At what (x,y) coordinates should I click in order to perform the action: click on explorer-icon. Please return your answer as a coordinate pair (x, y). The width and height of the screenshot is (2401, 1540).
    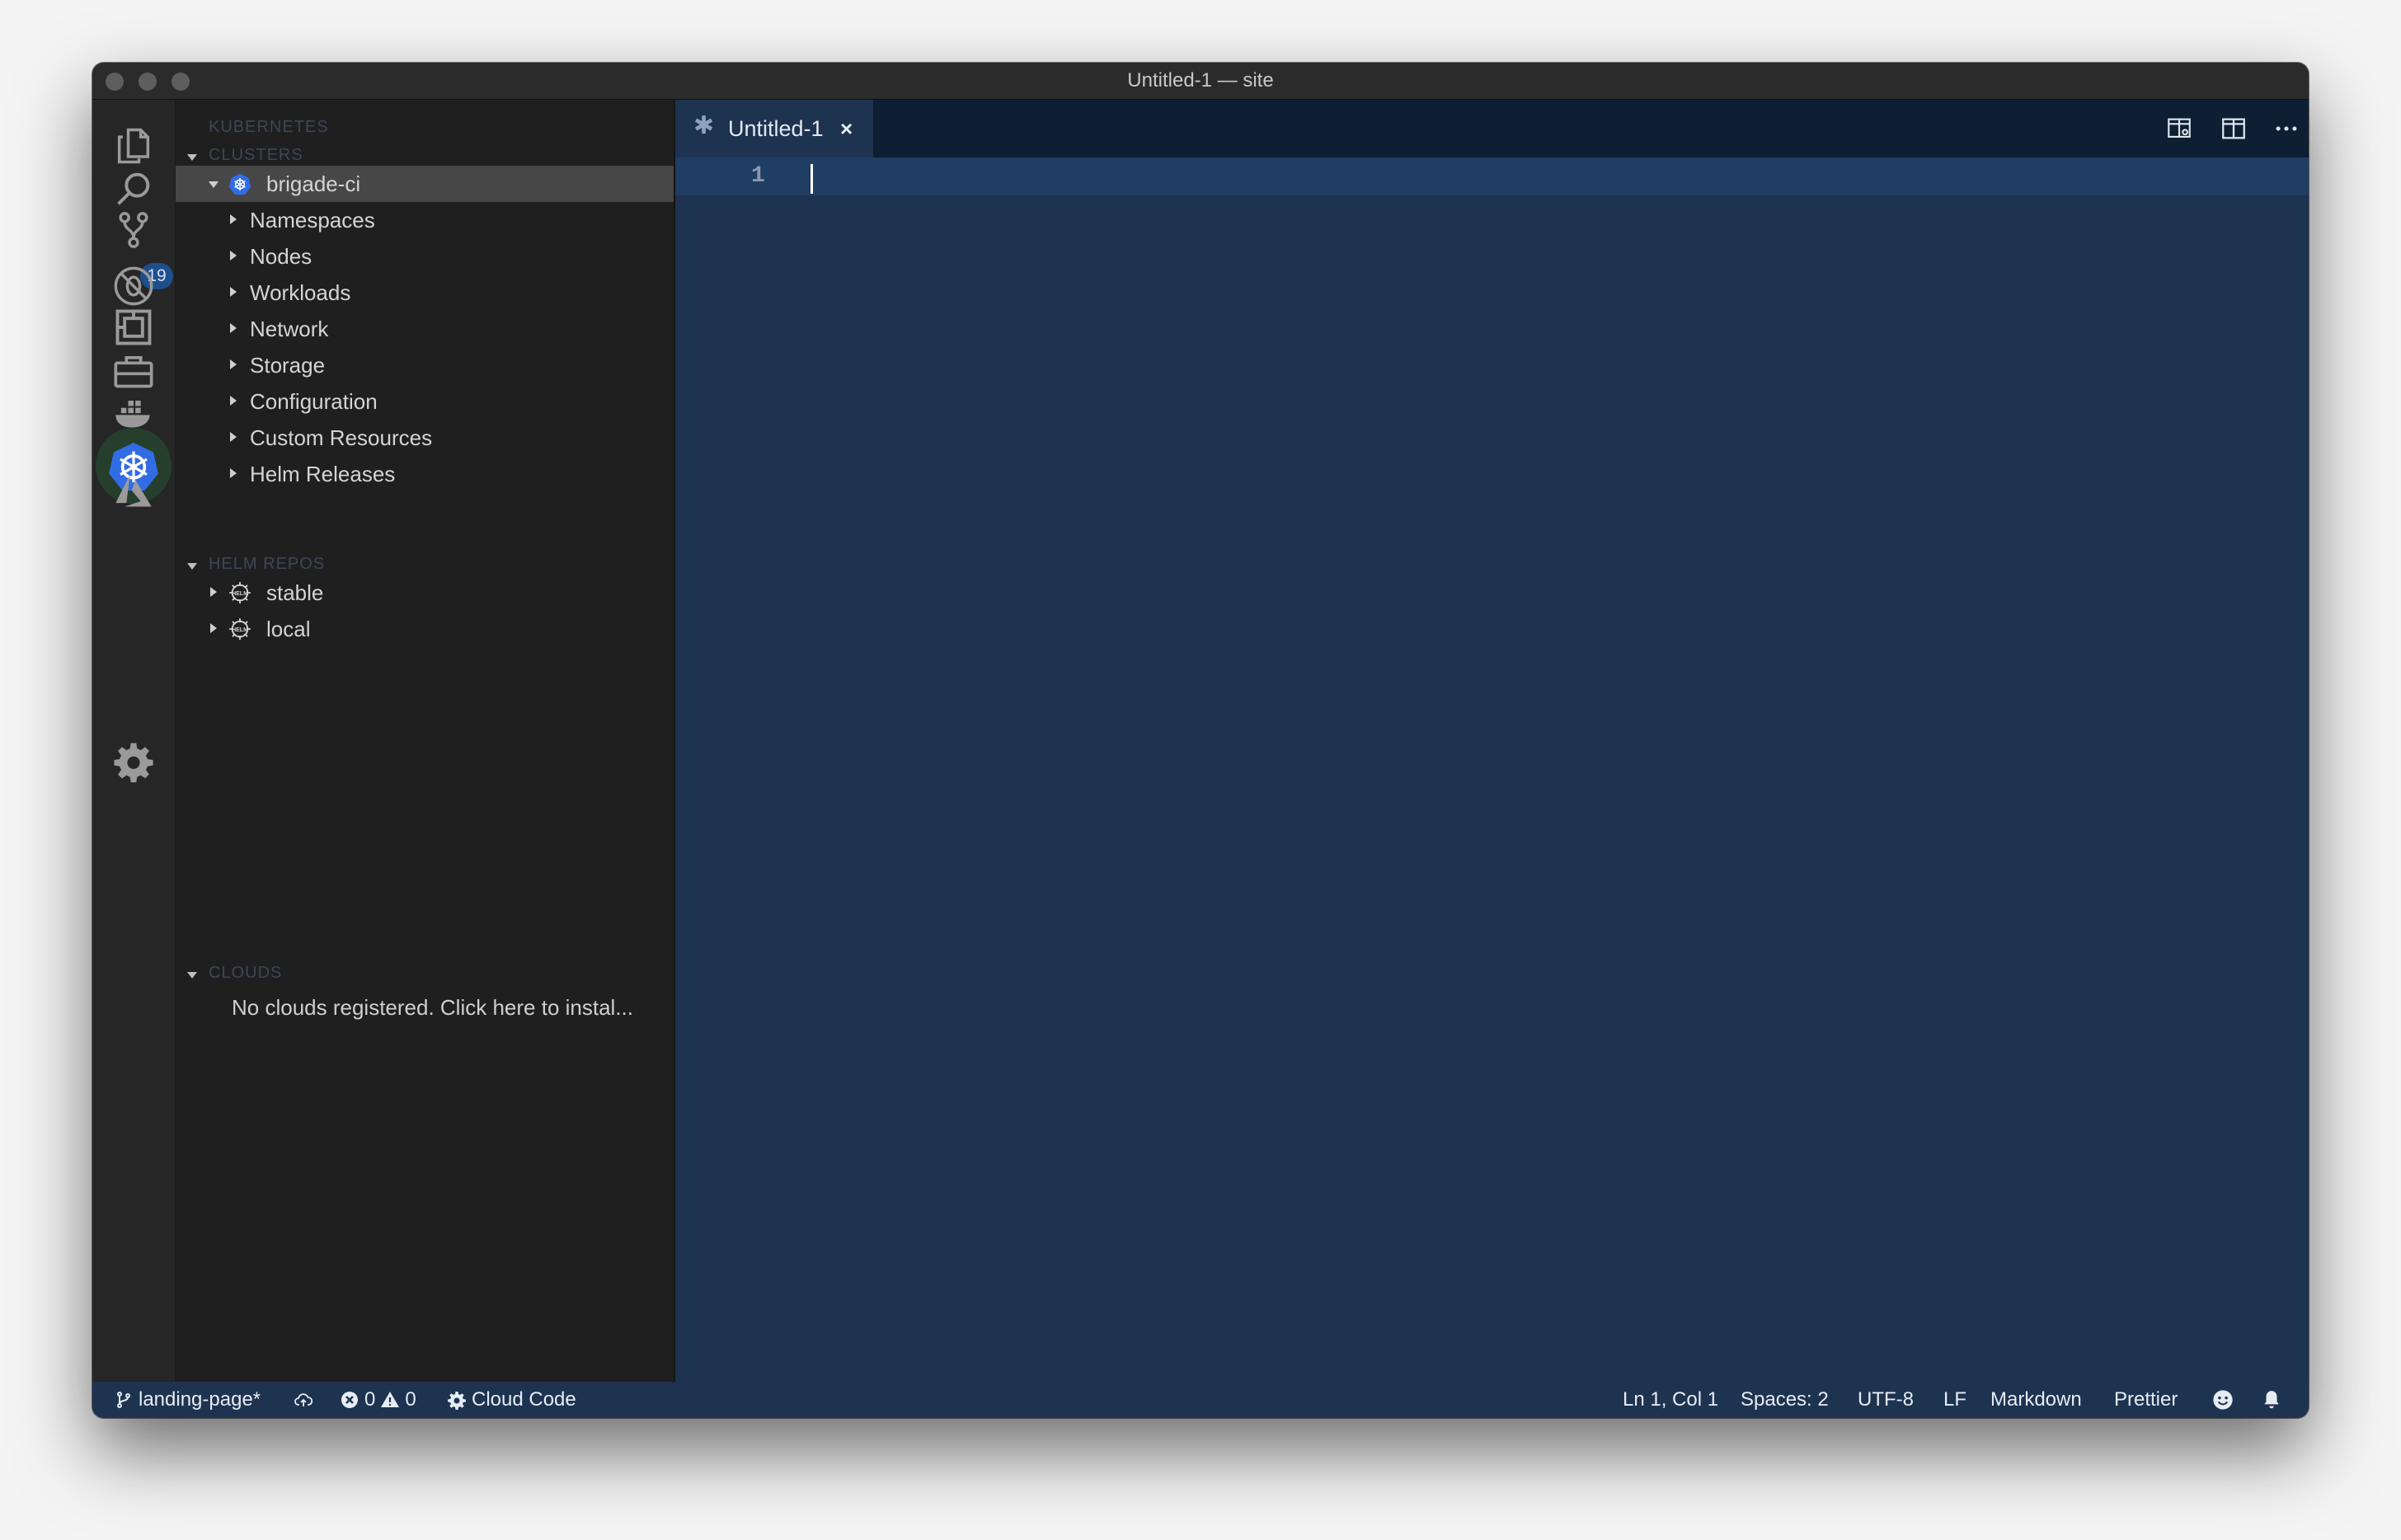
    Looking at the image, I should click on (133, 146).